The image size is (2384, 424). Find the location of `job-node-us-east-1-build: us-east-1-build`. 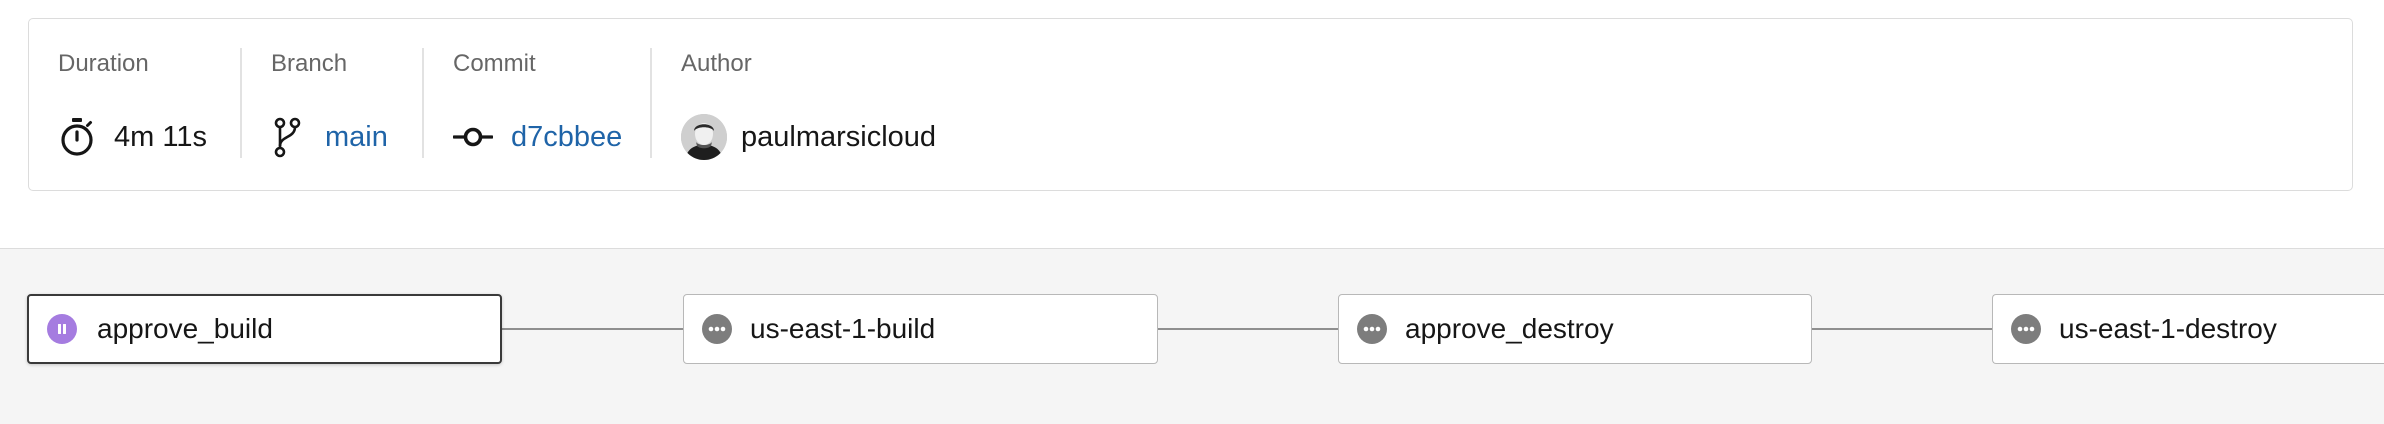

job-node-us-east-1-build: us-east-1-build is located at coordinates (920, 329).